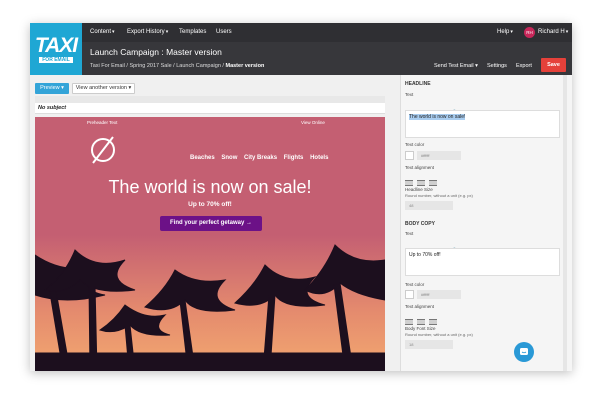 The width and height of the screenshot is (600, 400). I want to click on body-font-size-input: 18, so click(429, 344).